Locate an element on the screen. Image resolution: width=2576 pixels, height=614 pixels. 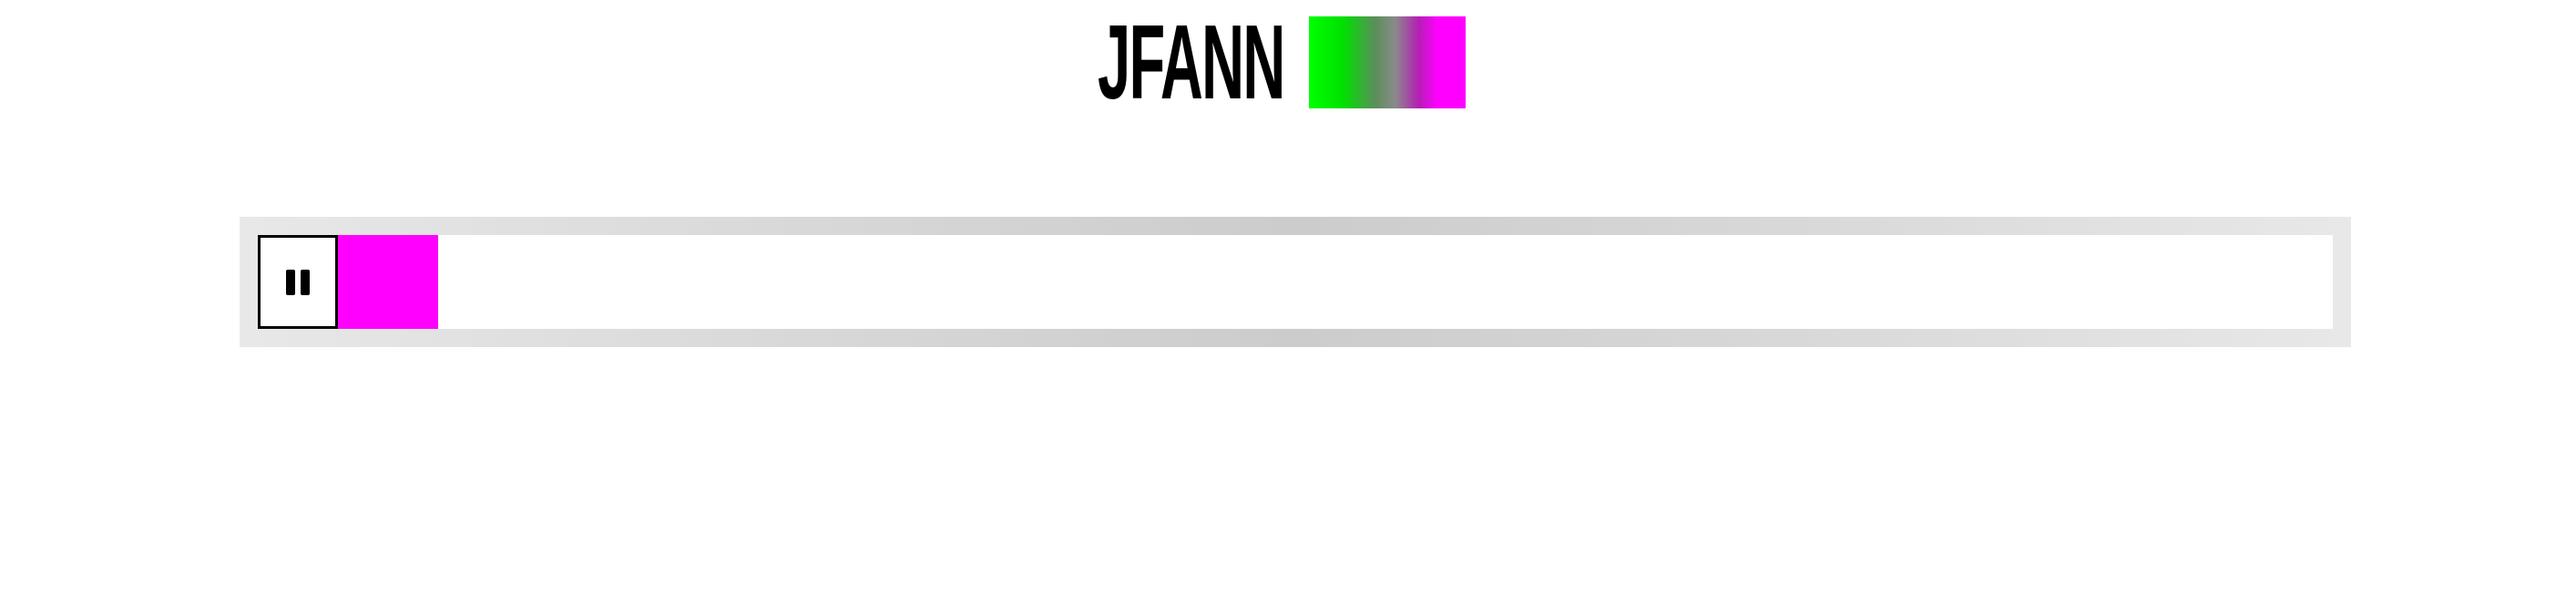
logo-text: JFANN is located at coordinates (1192, 62).